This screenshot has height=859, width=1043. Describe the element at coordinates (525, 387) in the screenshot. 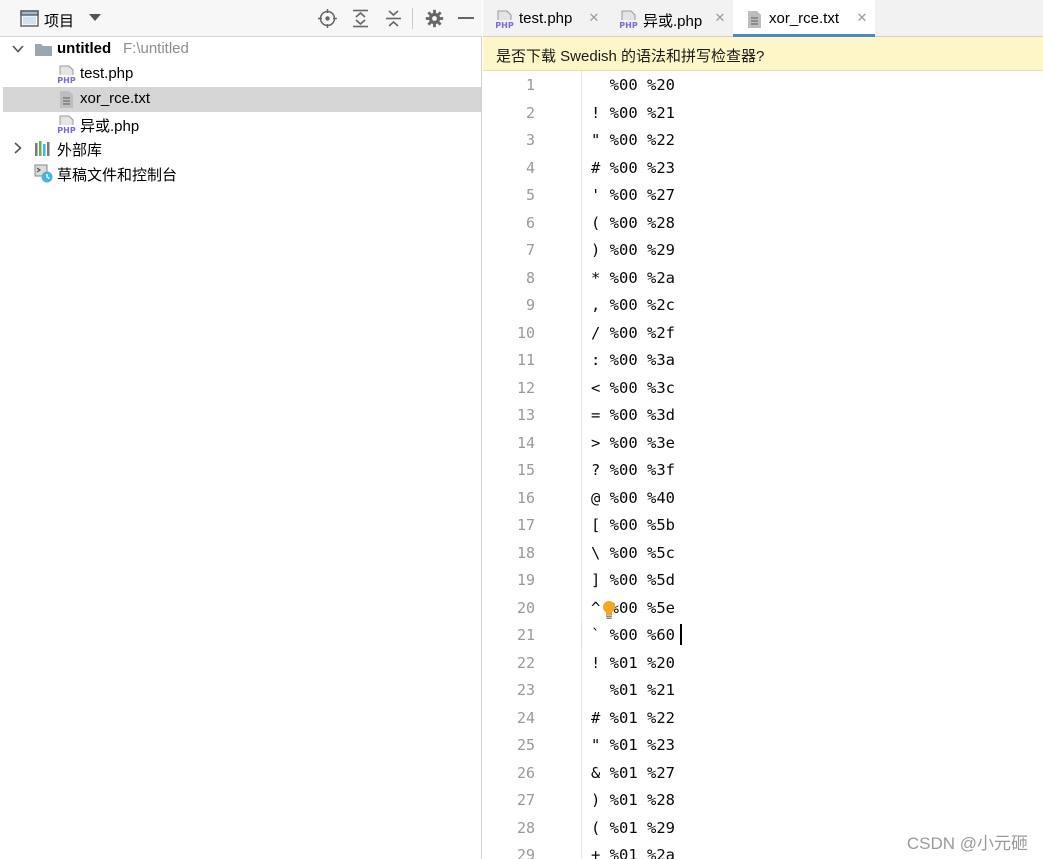

I see `line-number: 12` at that location.